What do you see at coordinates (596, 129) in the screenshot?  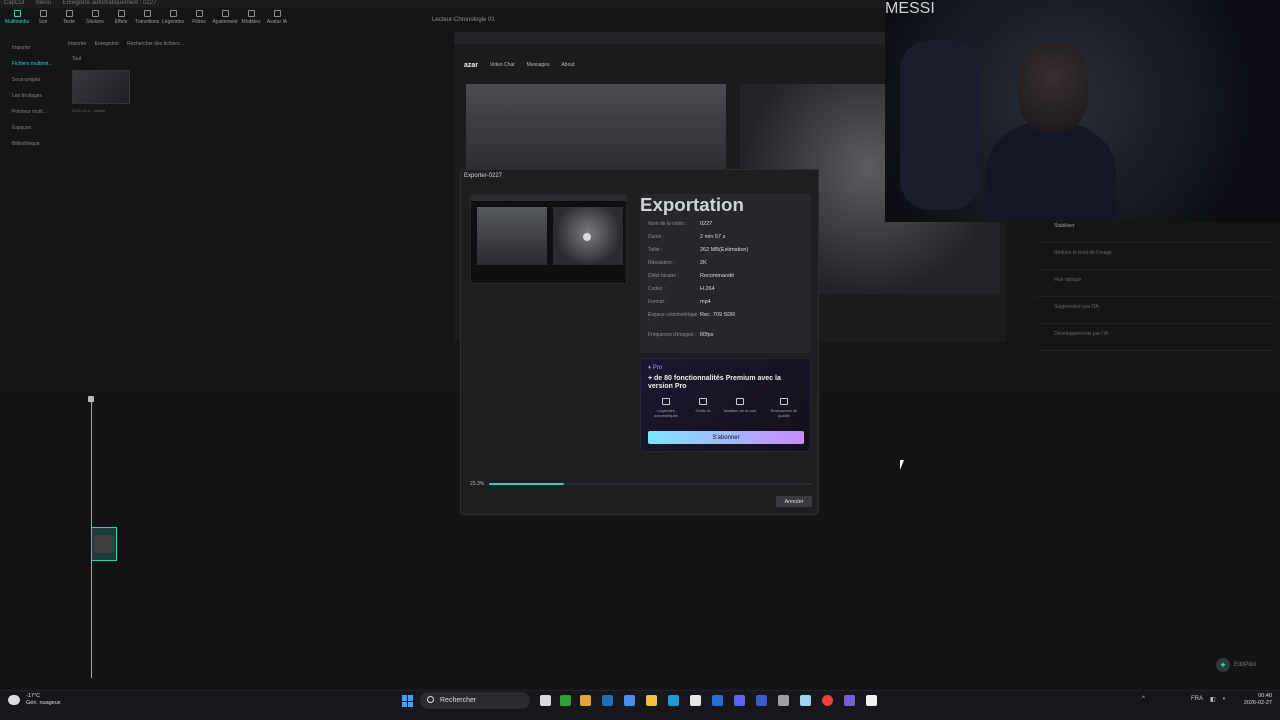 I see `preview-video-left` at bounding box center [596, 129].